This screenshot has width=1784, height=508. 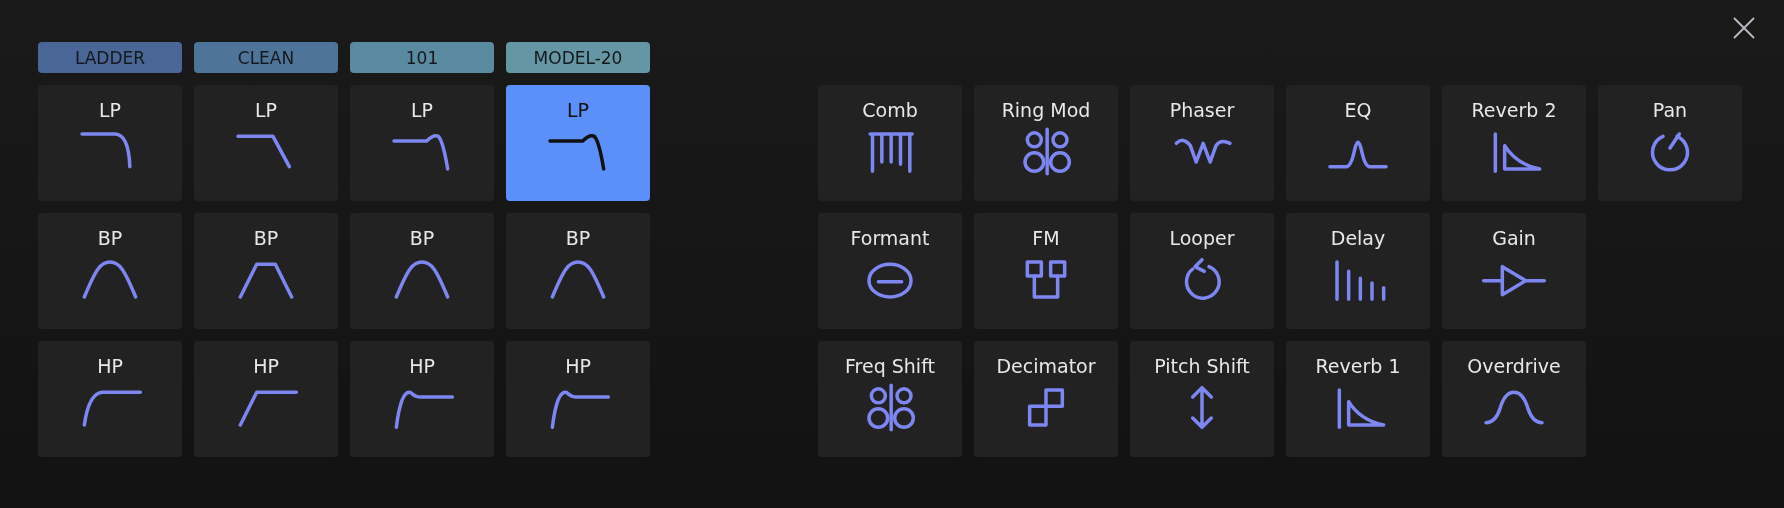 What do you see at coordinates (110, 57) in the screenshot?
I see `filter-model-header: LADDER` at bounding box center [110, 57].